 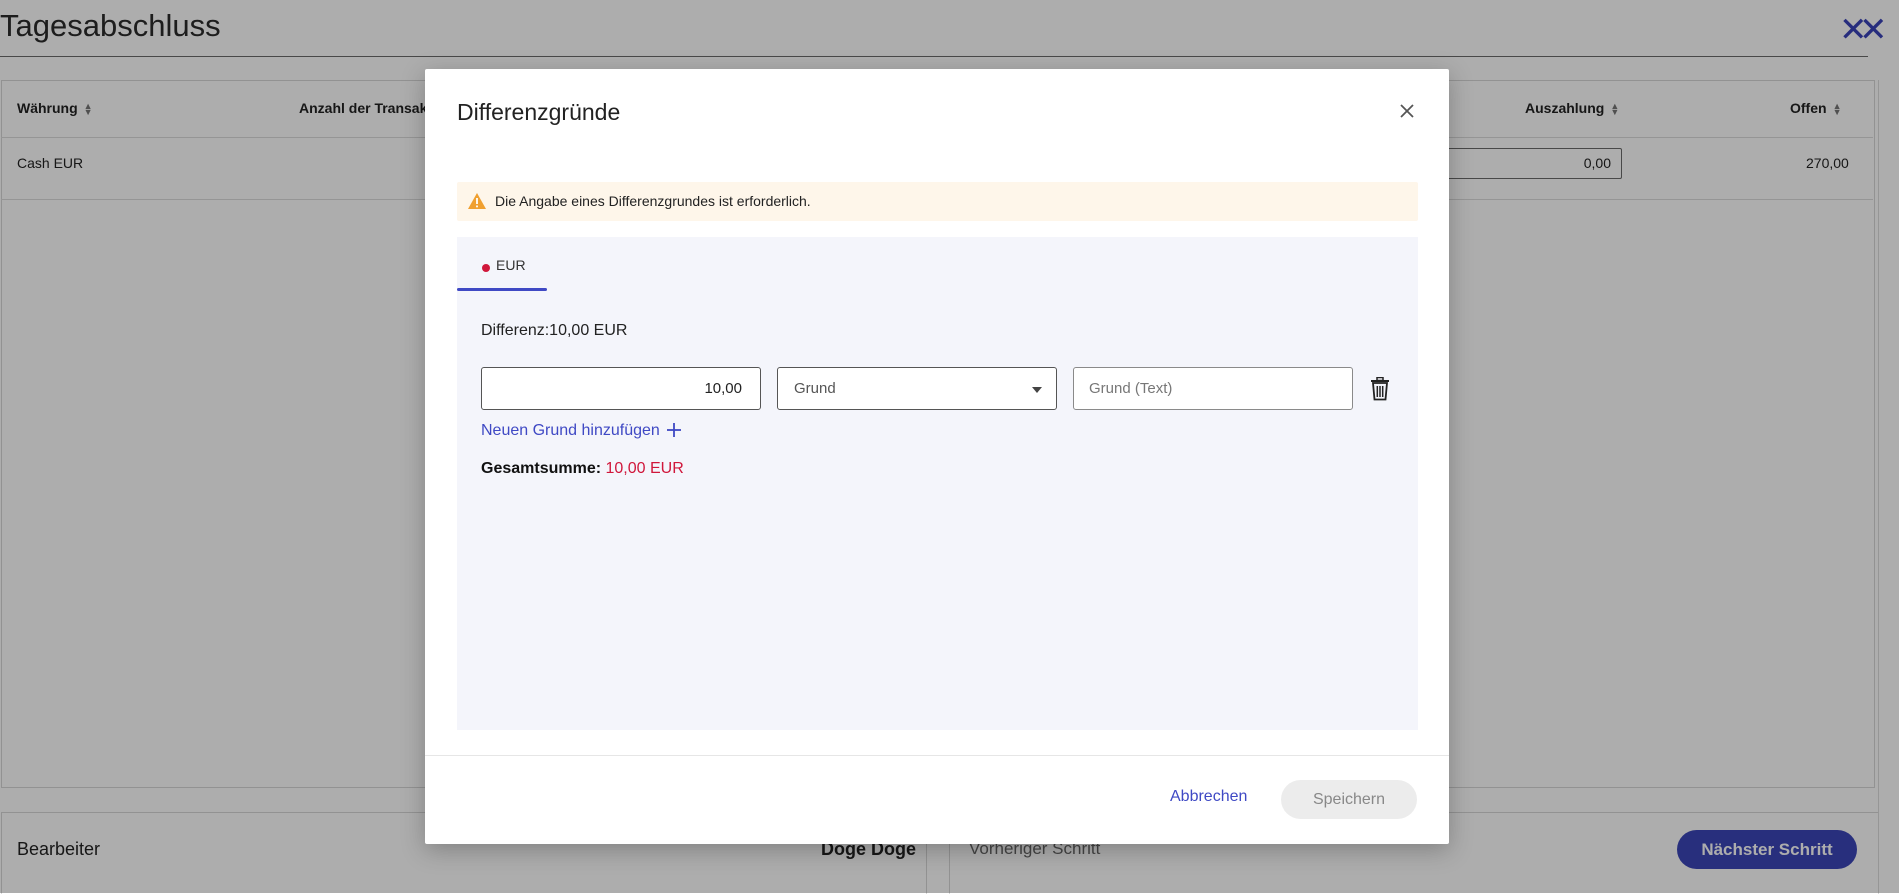 I want to click on trash-icon, so click(x=1380, y=389).